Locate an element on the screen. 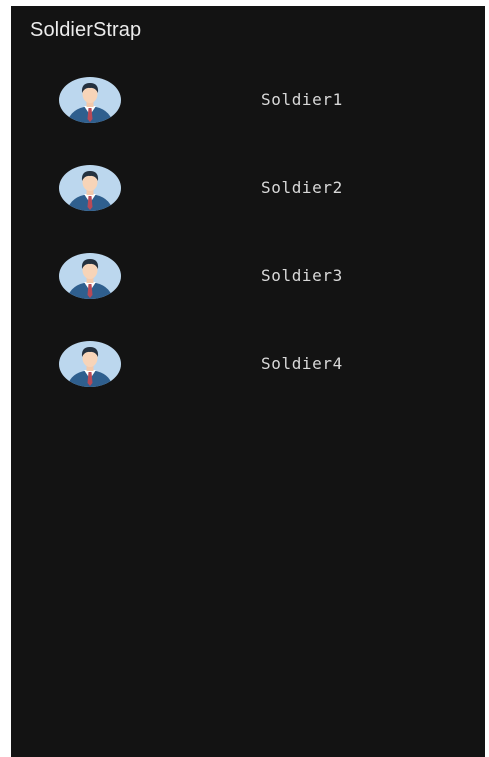  list-item-soldier2: Soldier2 is located at coordinates (248, 206).